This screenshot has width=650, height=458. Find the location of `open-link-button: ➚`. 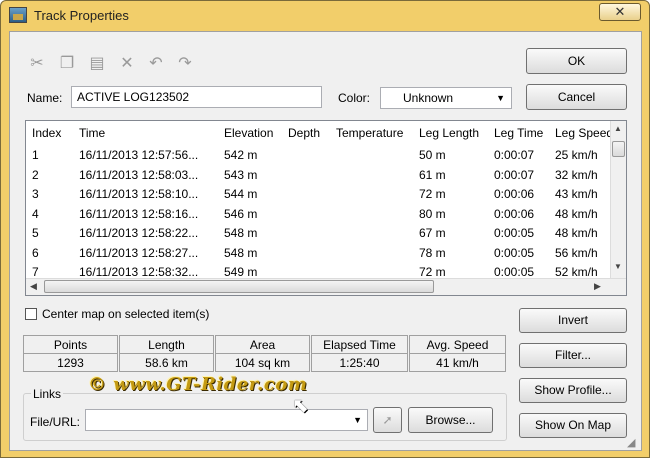

open-link-button: ➚ is located at coordinates (387, 420).